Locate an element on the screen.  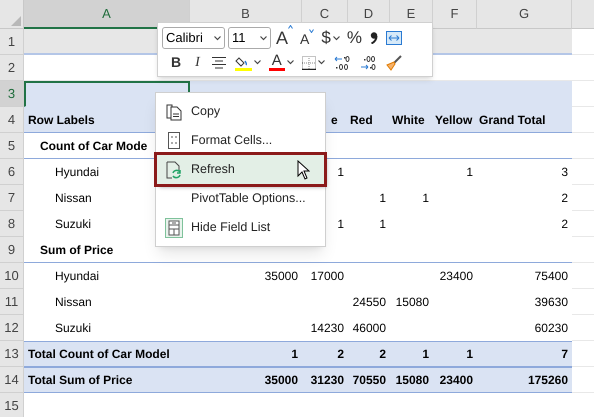
row-header: 1 is located at coordinates (12, 42).